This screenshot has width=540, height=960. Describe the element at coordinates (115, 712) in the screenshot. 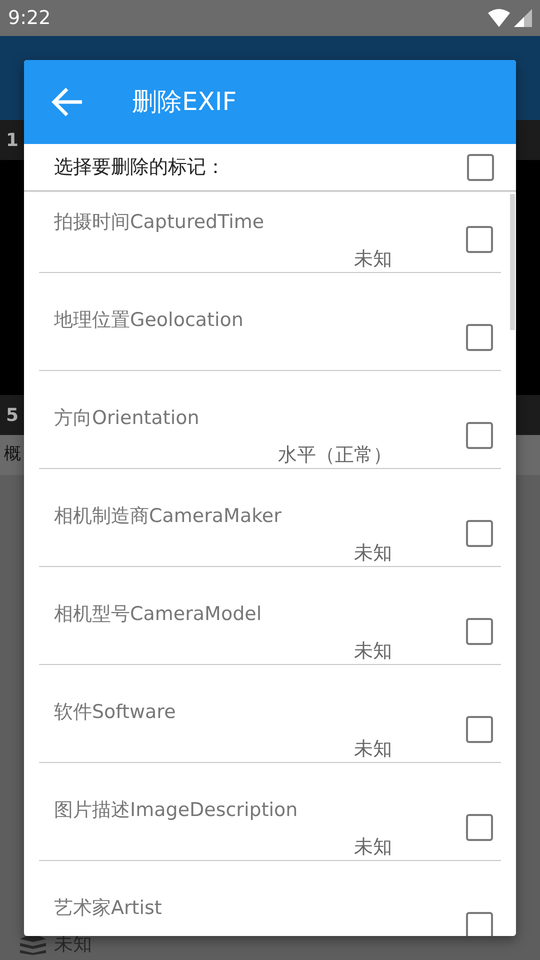

I see `tag-name: 软件Software` at that location.